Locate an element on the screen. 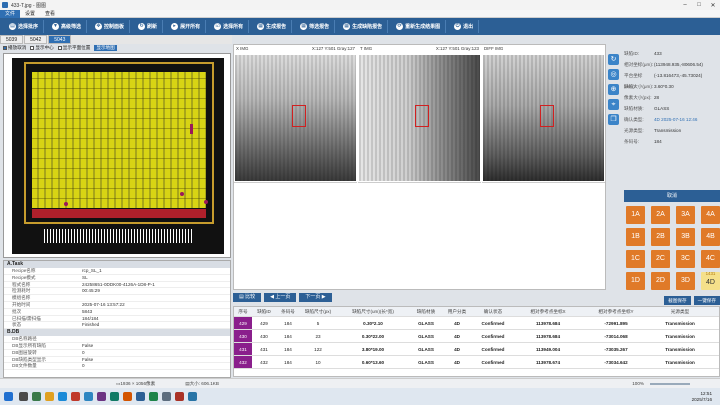 This screenshot has width=720, height=405. app-icon-viewer is located at coordinates (140, 396).